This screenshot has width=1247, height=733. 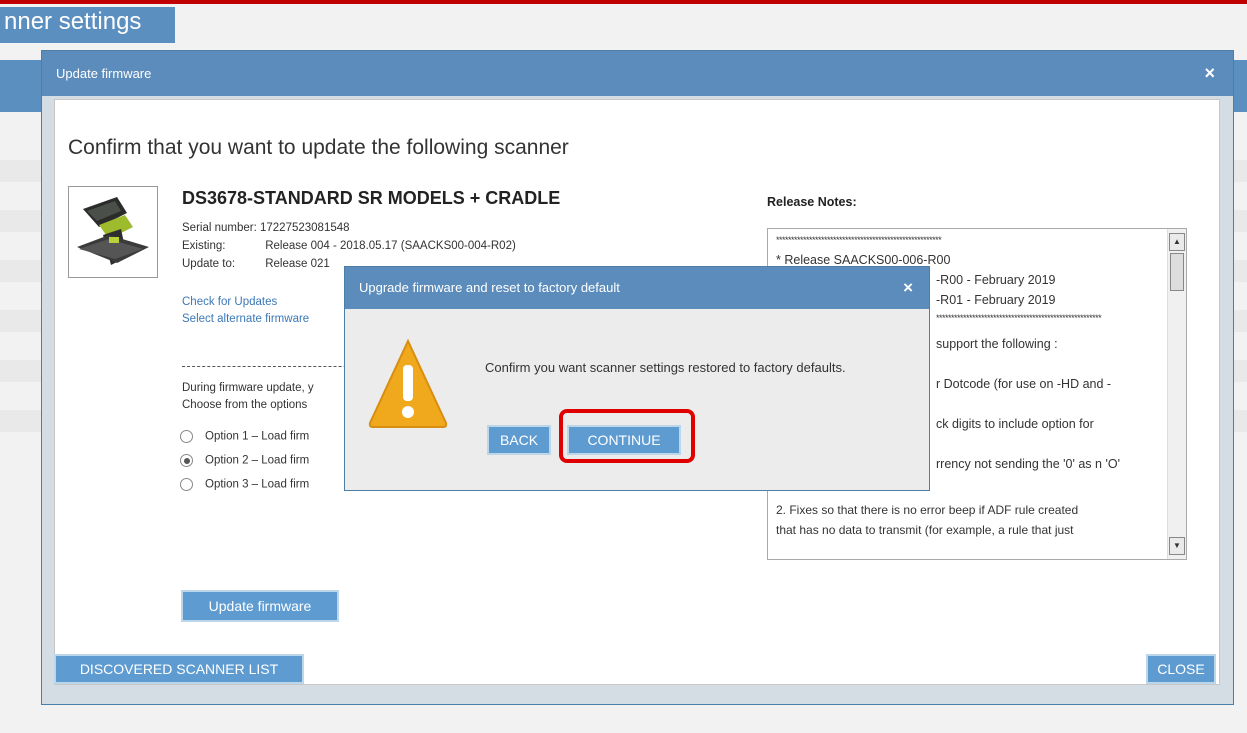 What do you see at coordinates (245, 319) in the screenshot?
I see `select-alternate-firmware-link: Select alternate firmware` at bounding box center [245, 319].